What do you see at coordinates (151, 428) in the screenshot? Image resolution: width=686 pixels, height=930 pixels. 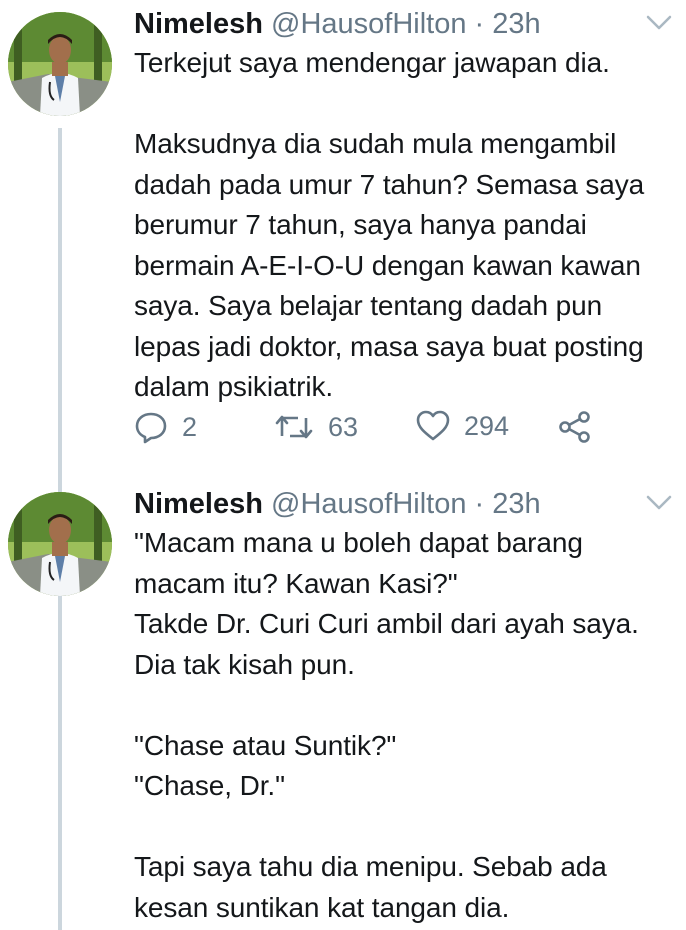 I see `reply-icon` at bounding box center [151, 428].